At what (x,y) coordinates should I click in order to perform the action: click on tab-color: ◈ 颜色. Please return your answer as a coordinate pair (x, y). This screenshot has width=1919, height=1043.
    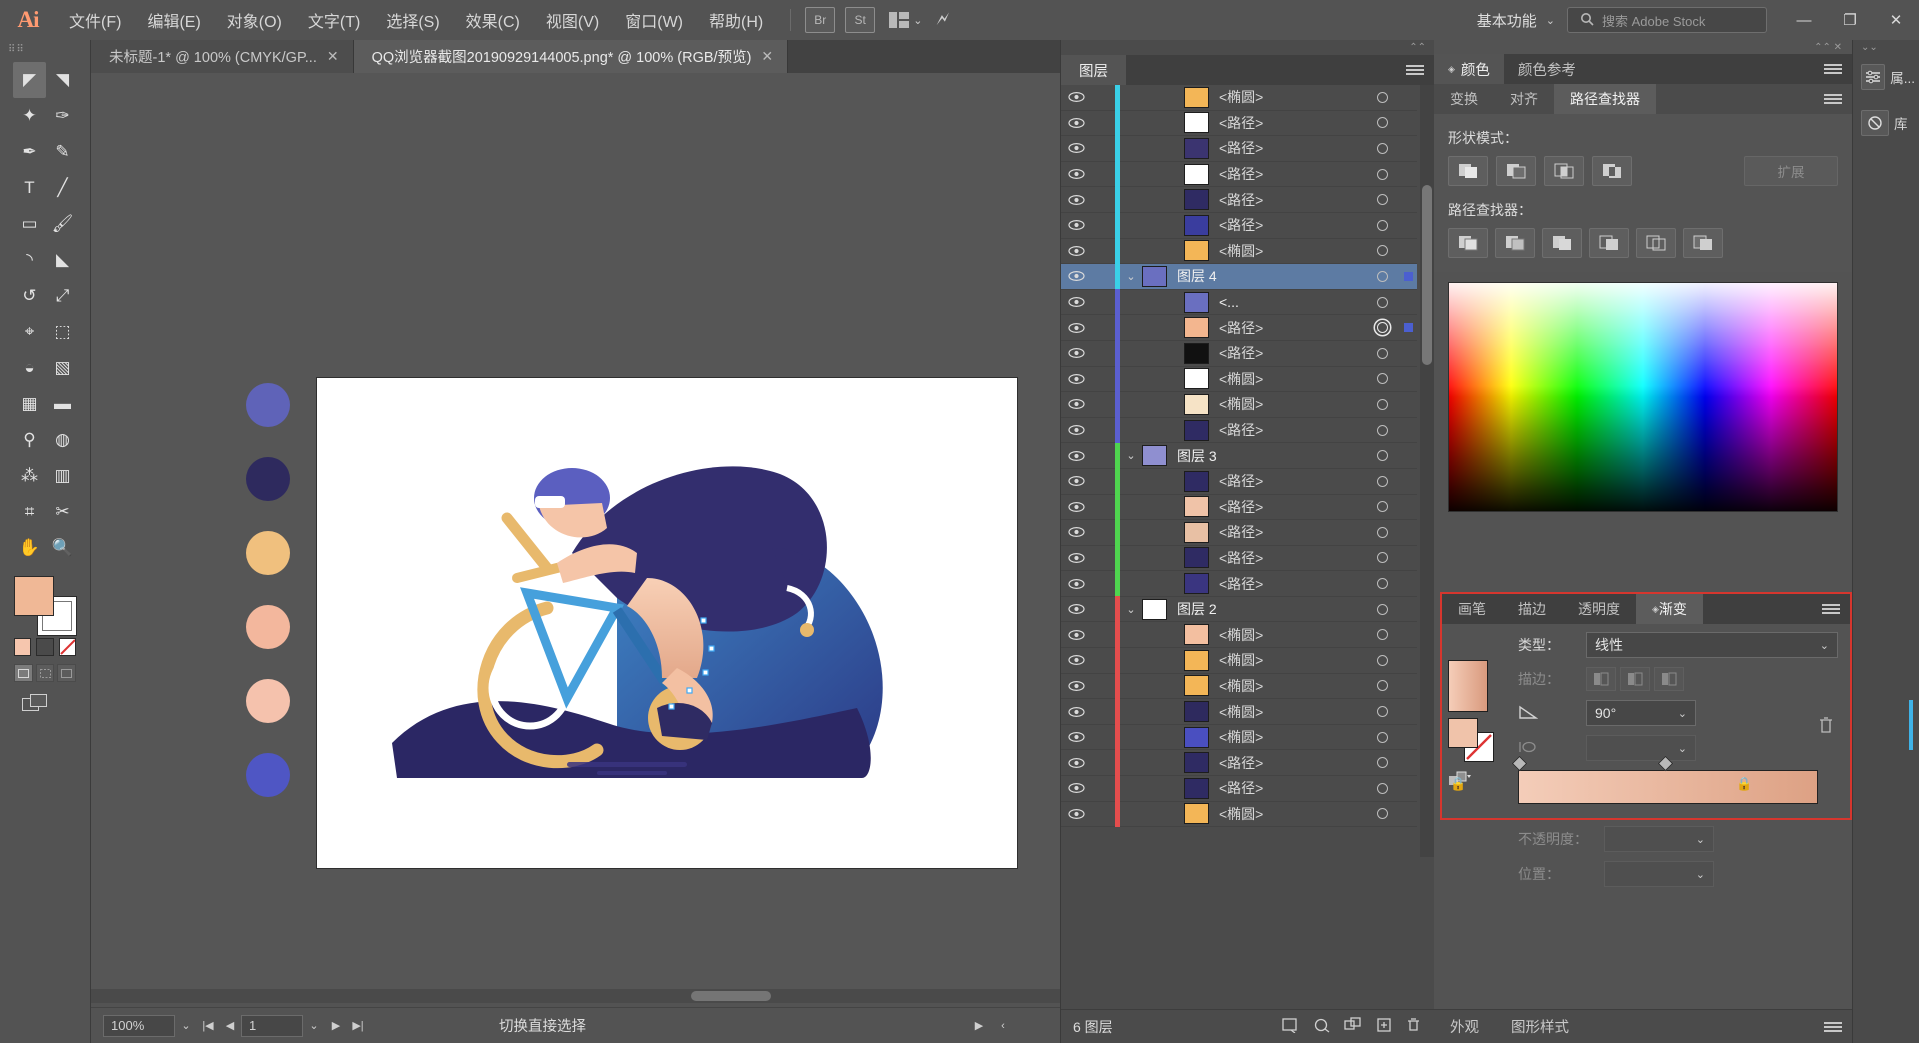
    Looking at the image, I should click on (1469, 69).